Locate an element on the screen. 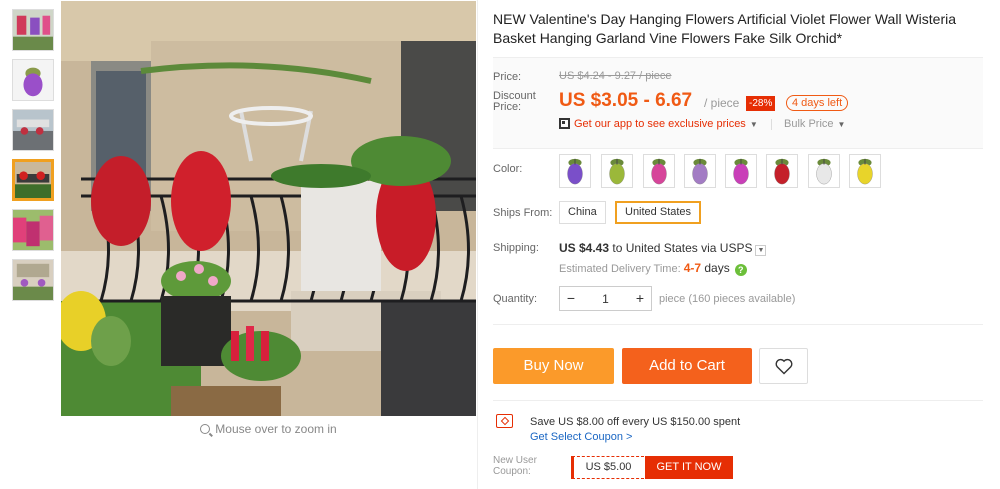 This screenshot has width=1000, height=489. quantity-input is located at coordinates (605, 298).